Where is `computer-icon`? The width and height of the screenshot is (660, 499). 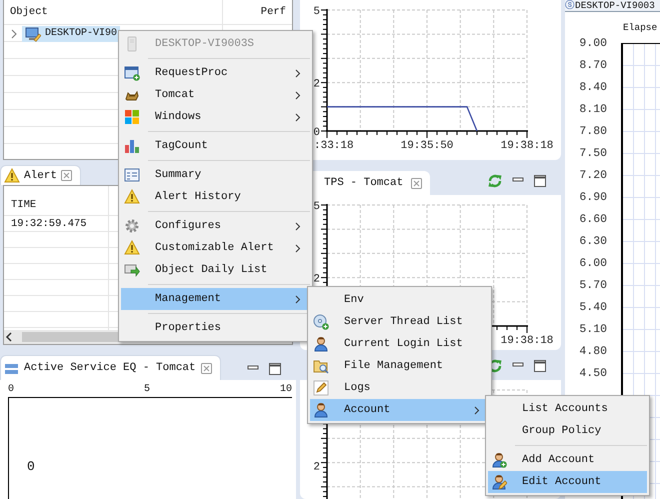 computer-icon is located at coordinates (33, 34).